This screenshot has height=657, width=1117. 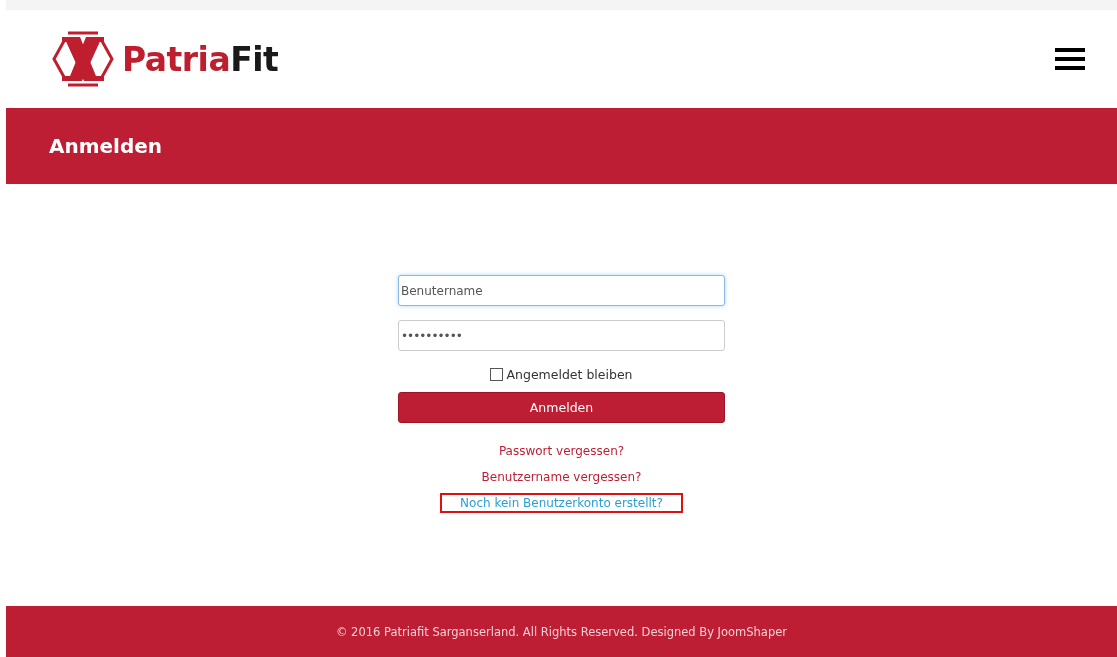 I want to click on copyright-text: © 2016 Patriafit Sarganserland. All Rights Reserved. Designed By JoomShaper, so click(x=561, y=631).